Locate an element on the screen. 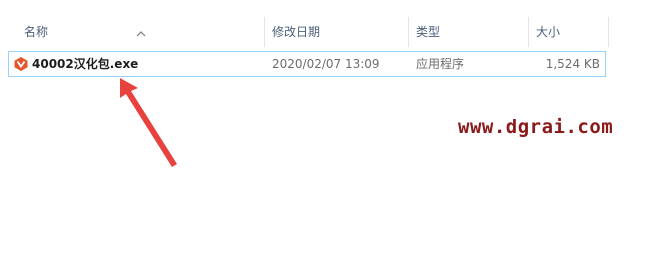 The width and height of the screenshot is (661, 274). column-header-size: 大小 is located at coordinates (548, 32).